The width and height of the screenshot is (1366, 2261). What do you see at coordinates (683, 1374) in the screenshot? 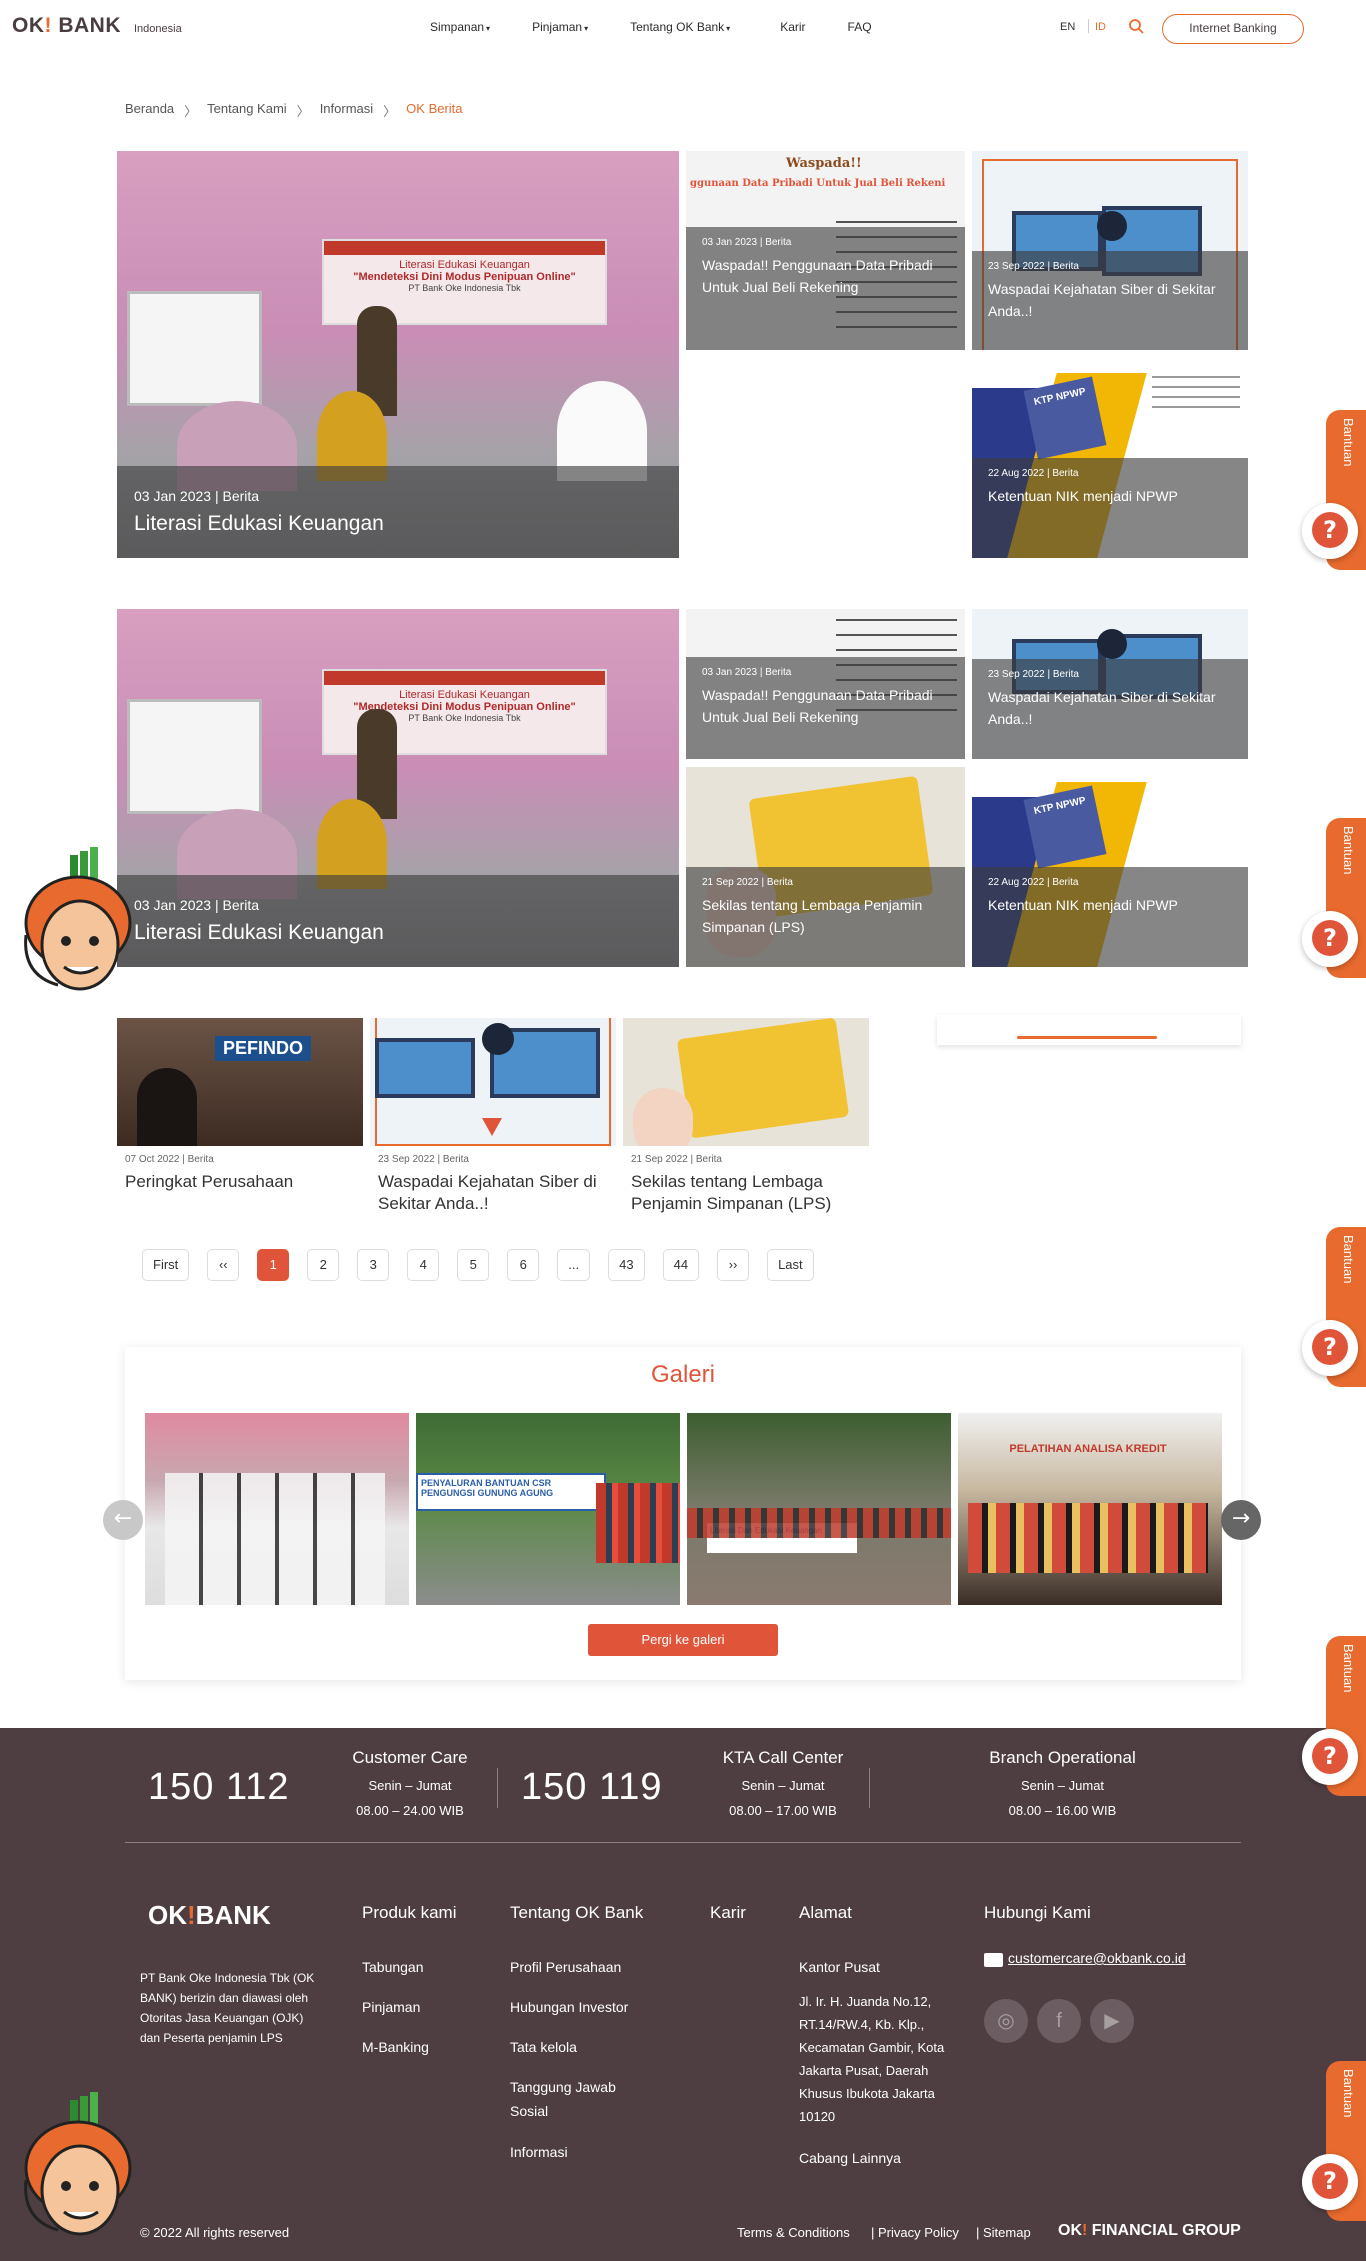
I see `gallery-title: Galeri` at bounding box center [683, 1374].